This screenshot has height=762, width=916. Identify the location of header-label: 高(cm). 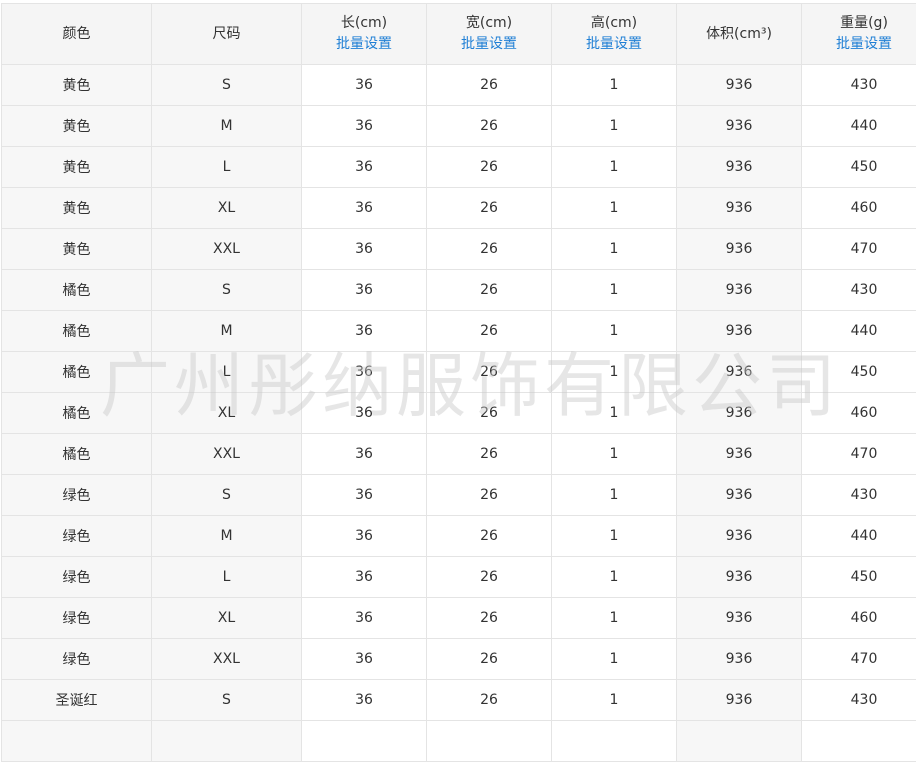
(614, 23).